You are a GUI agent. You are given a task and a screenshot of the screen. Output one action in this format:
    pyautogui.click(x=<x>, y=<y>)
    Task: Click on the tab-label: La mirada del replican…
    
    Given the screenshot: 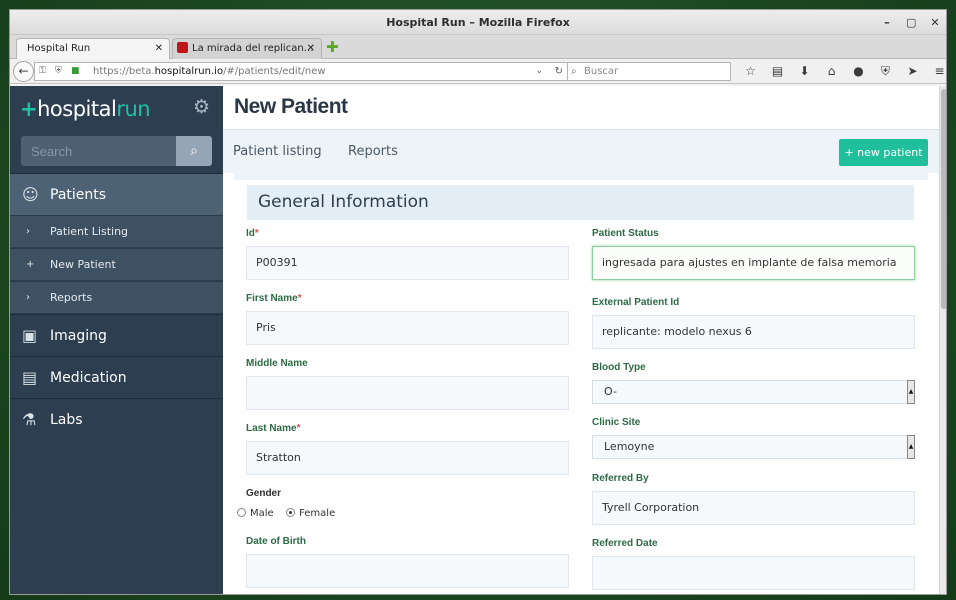 What is the action you would take?
    pyautogui.click(x=253, y=48)
    